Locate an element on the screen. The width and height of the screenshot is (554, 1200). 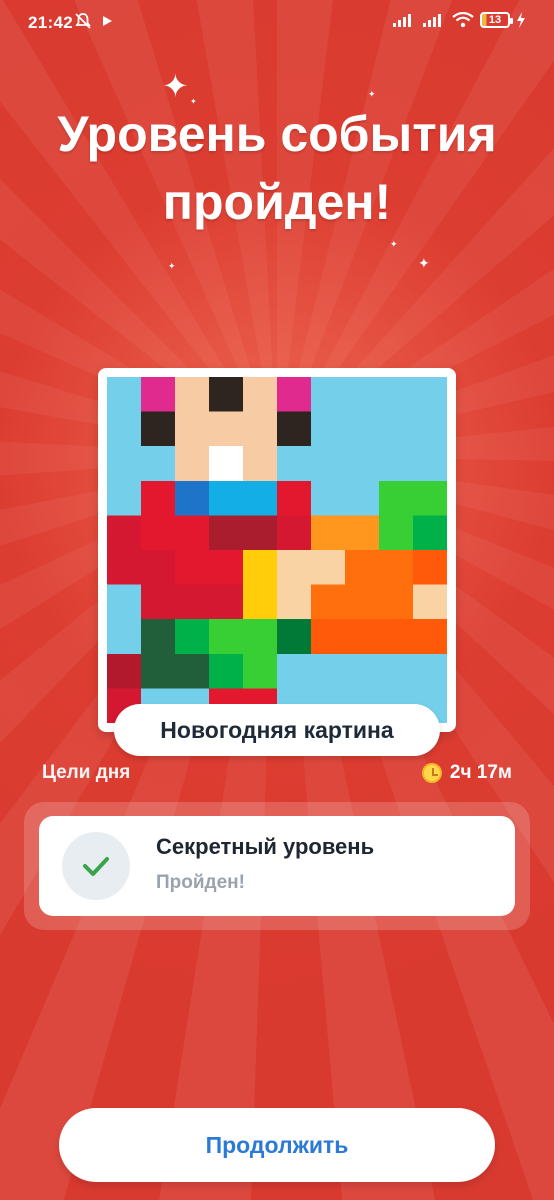
status-bar: 21:42 13 is located at coordinates (277, 24).